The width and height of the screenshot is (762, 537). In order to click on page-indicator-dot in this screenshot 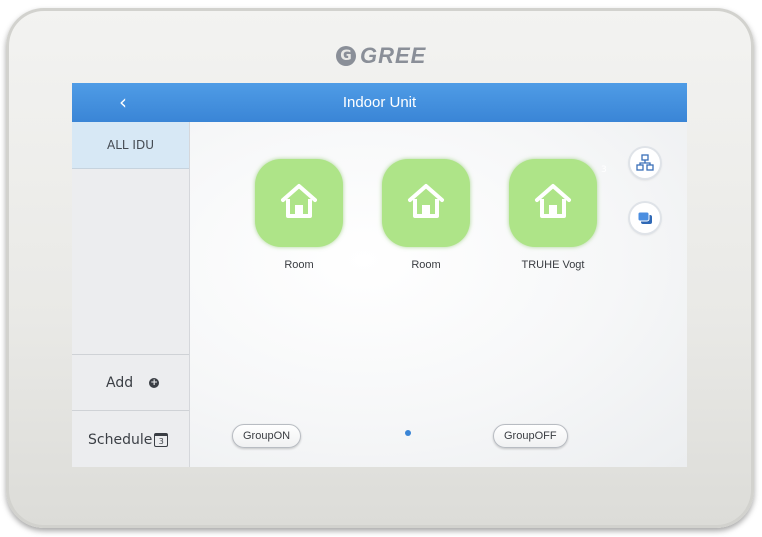, I will do `click(408, 433)`.